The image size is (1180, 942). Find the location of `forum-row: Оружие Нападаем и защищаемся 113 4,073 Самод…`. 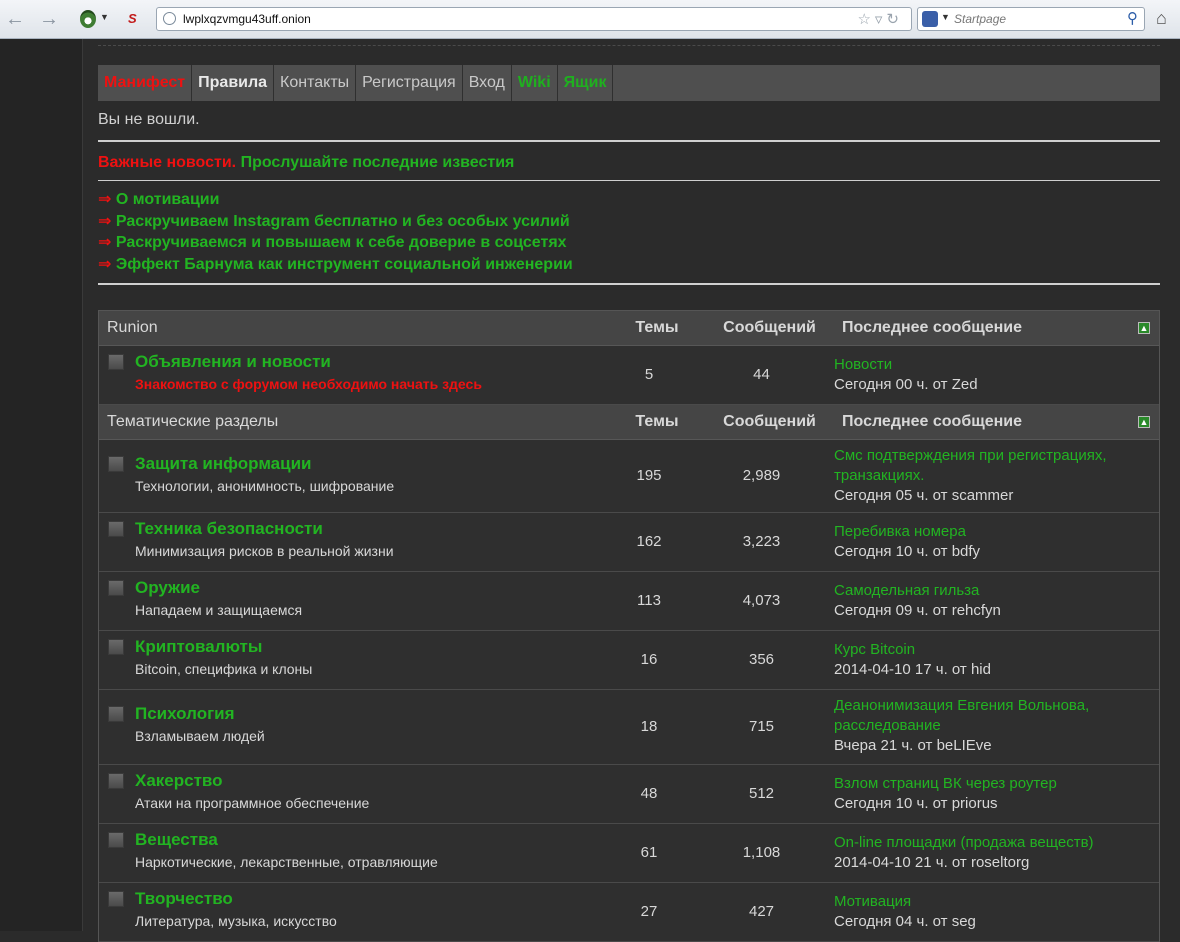

forum-row: Оружие Нападаем и защищаемся 113 4,073 Самод… is located at coordinates (629, 601).